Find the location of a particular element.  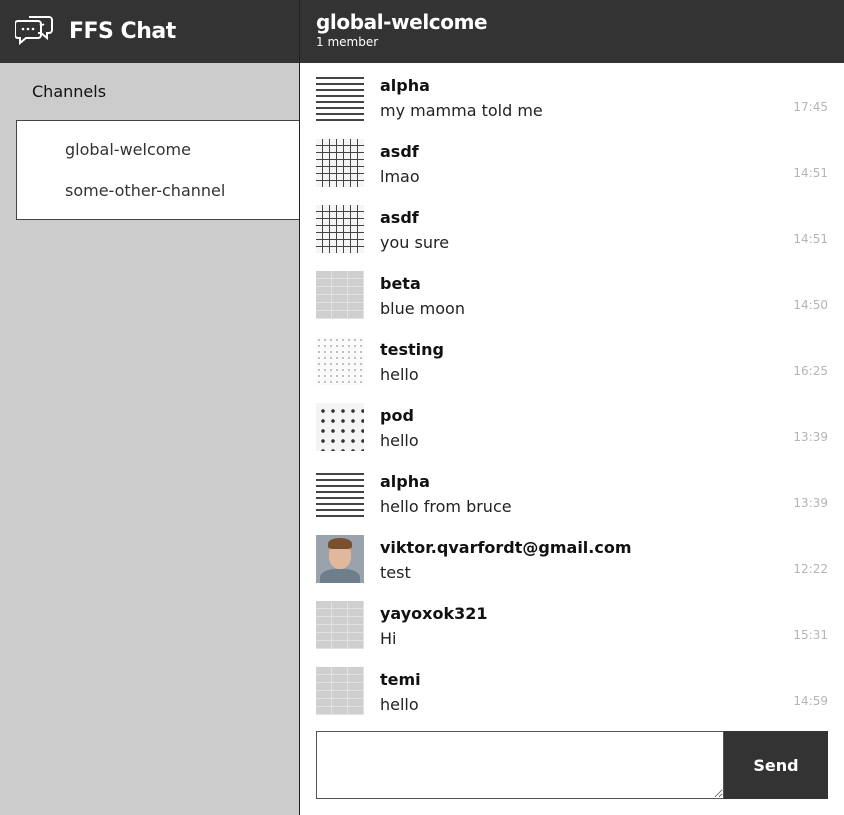

message-input is located at coordinates (520, 765).